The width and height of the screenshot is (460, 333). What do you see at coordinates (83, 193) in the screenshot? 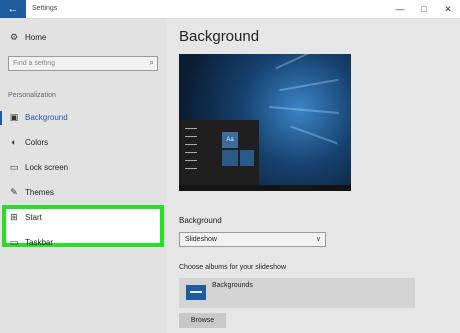
I see `sidebar-item-themes: ✎ Themes` at bounding box center [83, 193].